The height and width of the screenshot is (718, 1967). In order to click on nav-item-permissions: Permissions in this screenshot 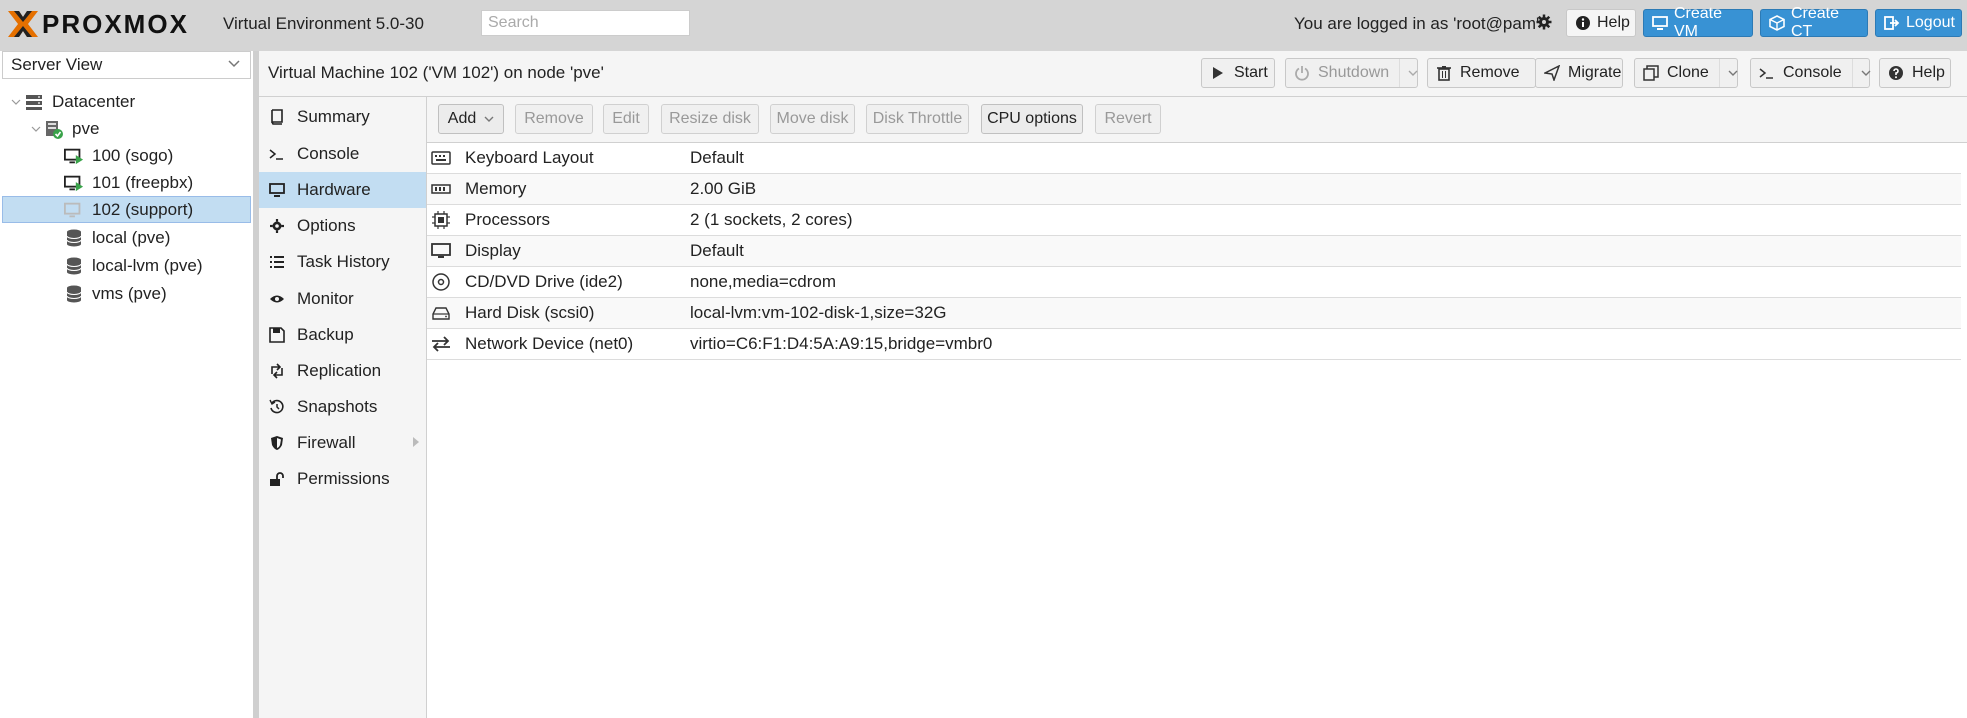, I will do `click(342, 479)`.